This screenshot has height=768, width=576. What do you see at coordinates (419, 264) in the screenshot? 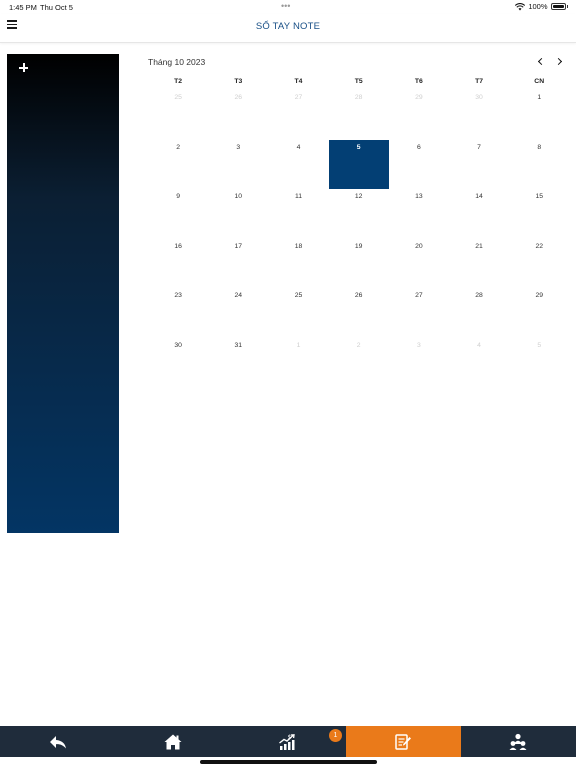
I see `calendar-day: 20` at bounding box center [419, 264].